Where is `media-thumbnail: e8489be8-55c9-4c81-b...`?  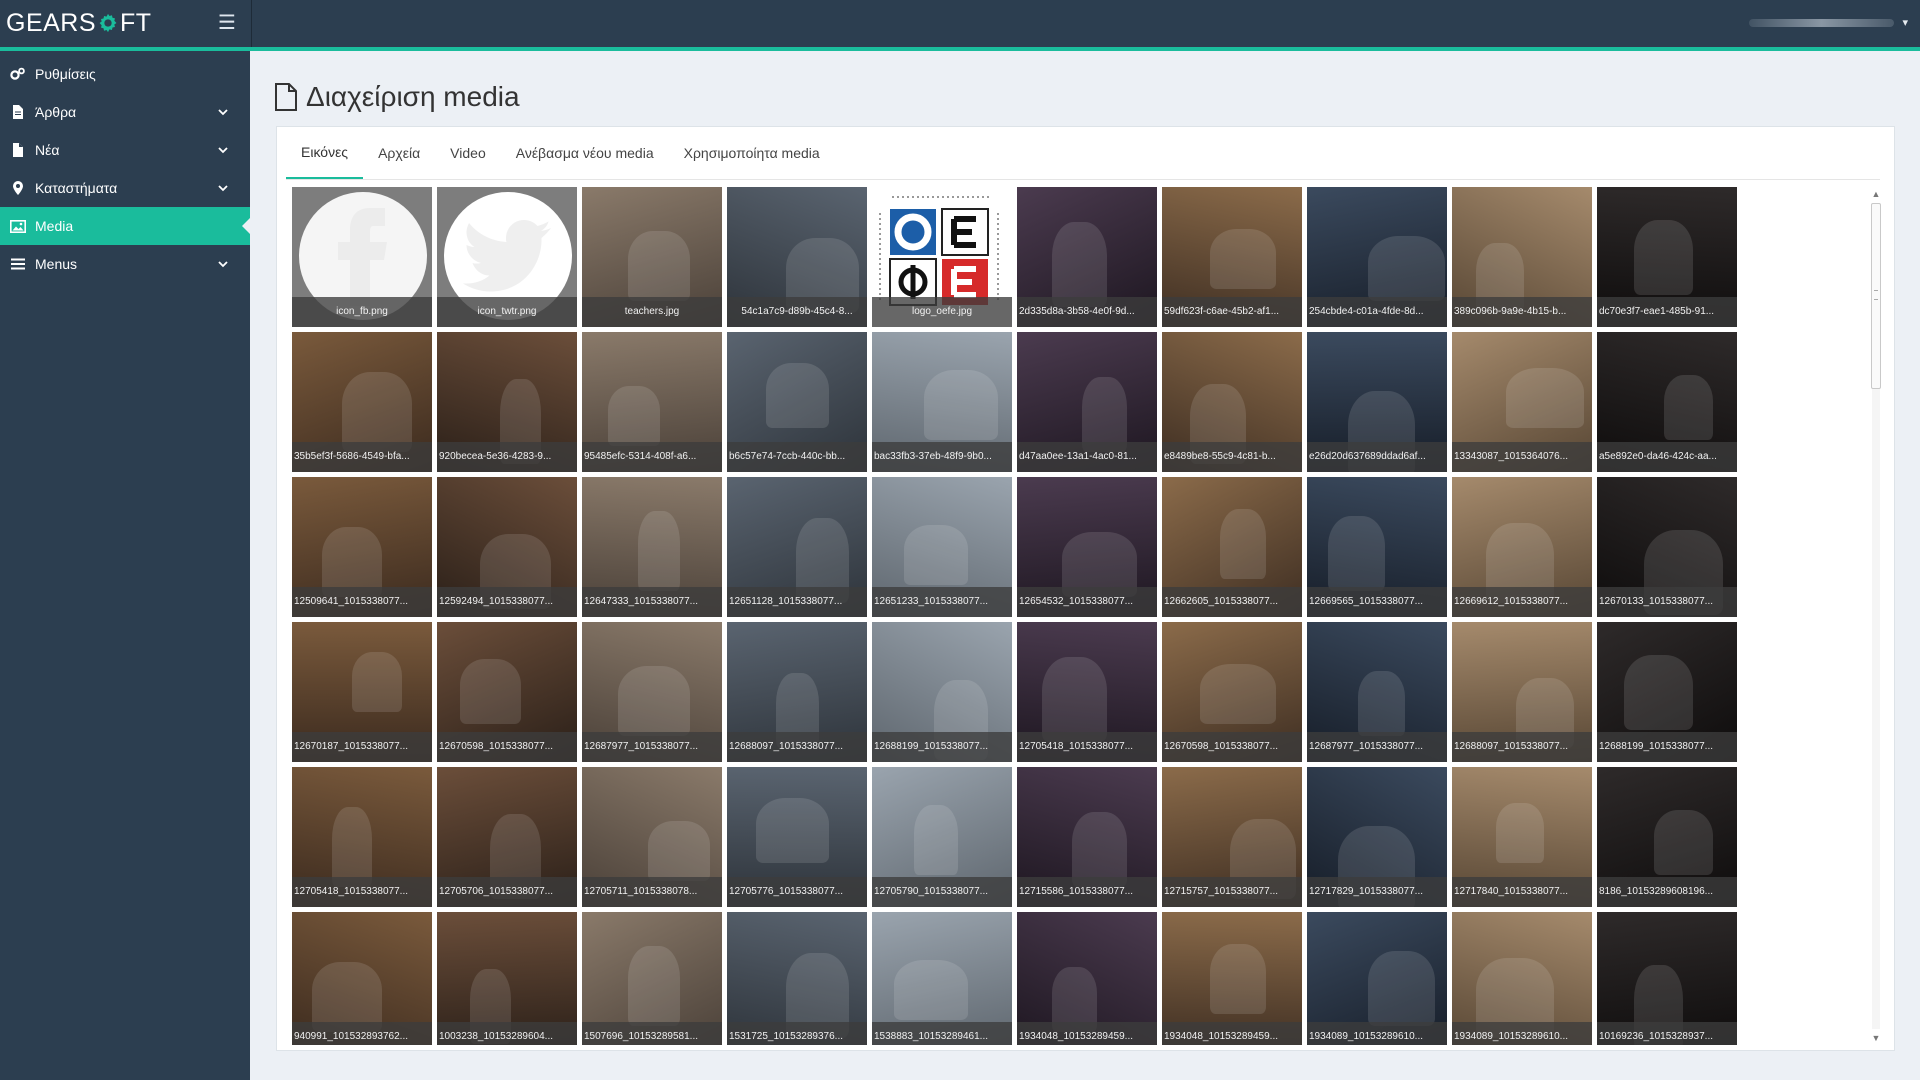
media-thumbnail: e8489be8-55c9-4c81-b... is located at coordinates (1232, 402).